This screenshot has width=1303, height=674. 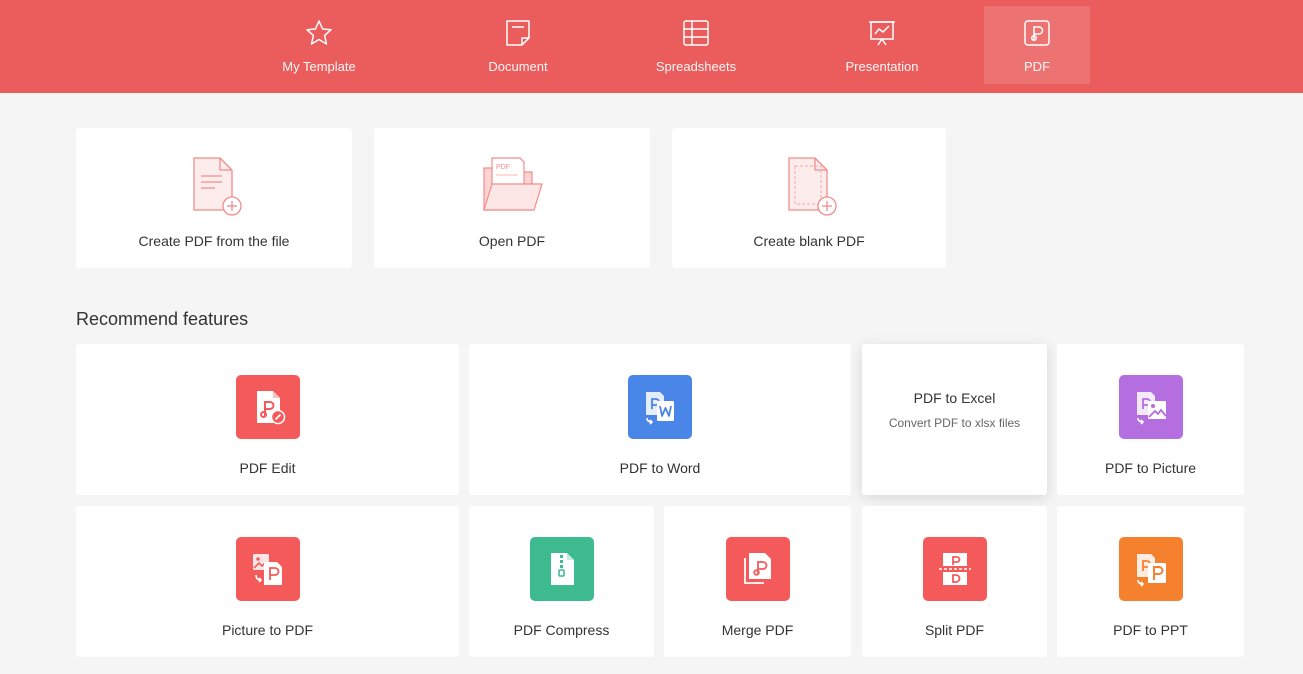 What do you see at coordinates (757, 569) in the screenshot?
I see `merge-pdf-icon` at bounding box center [757, 569].